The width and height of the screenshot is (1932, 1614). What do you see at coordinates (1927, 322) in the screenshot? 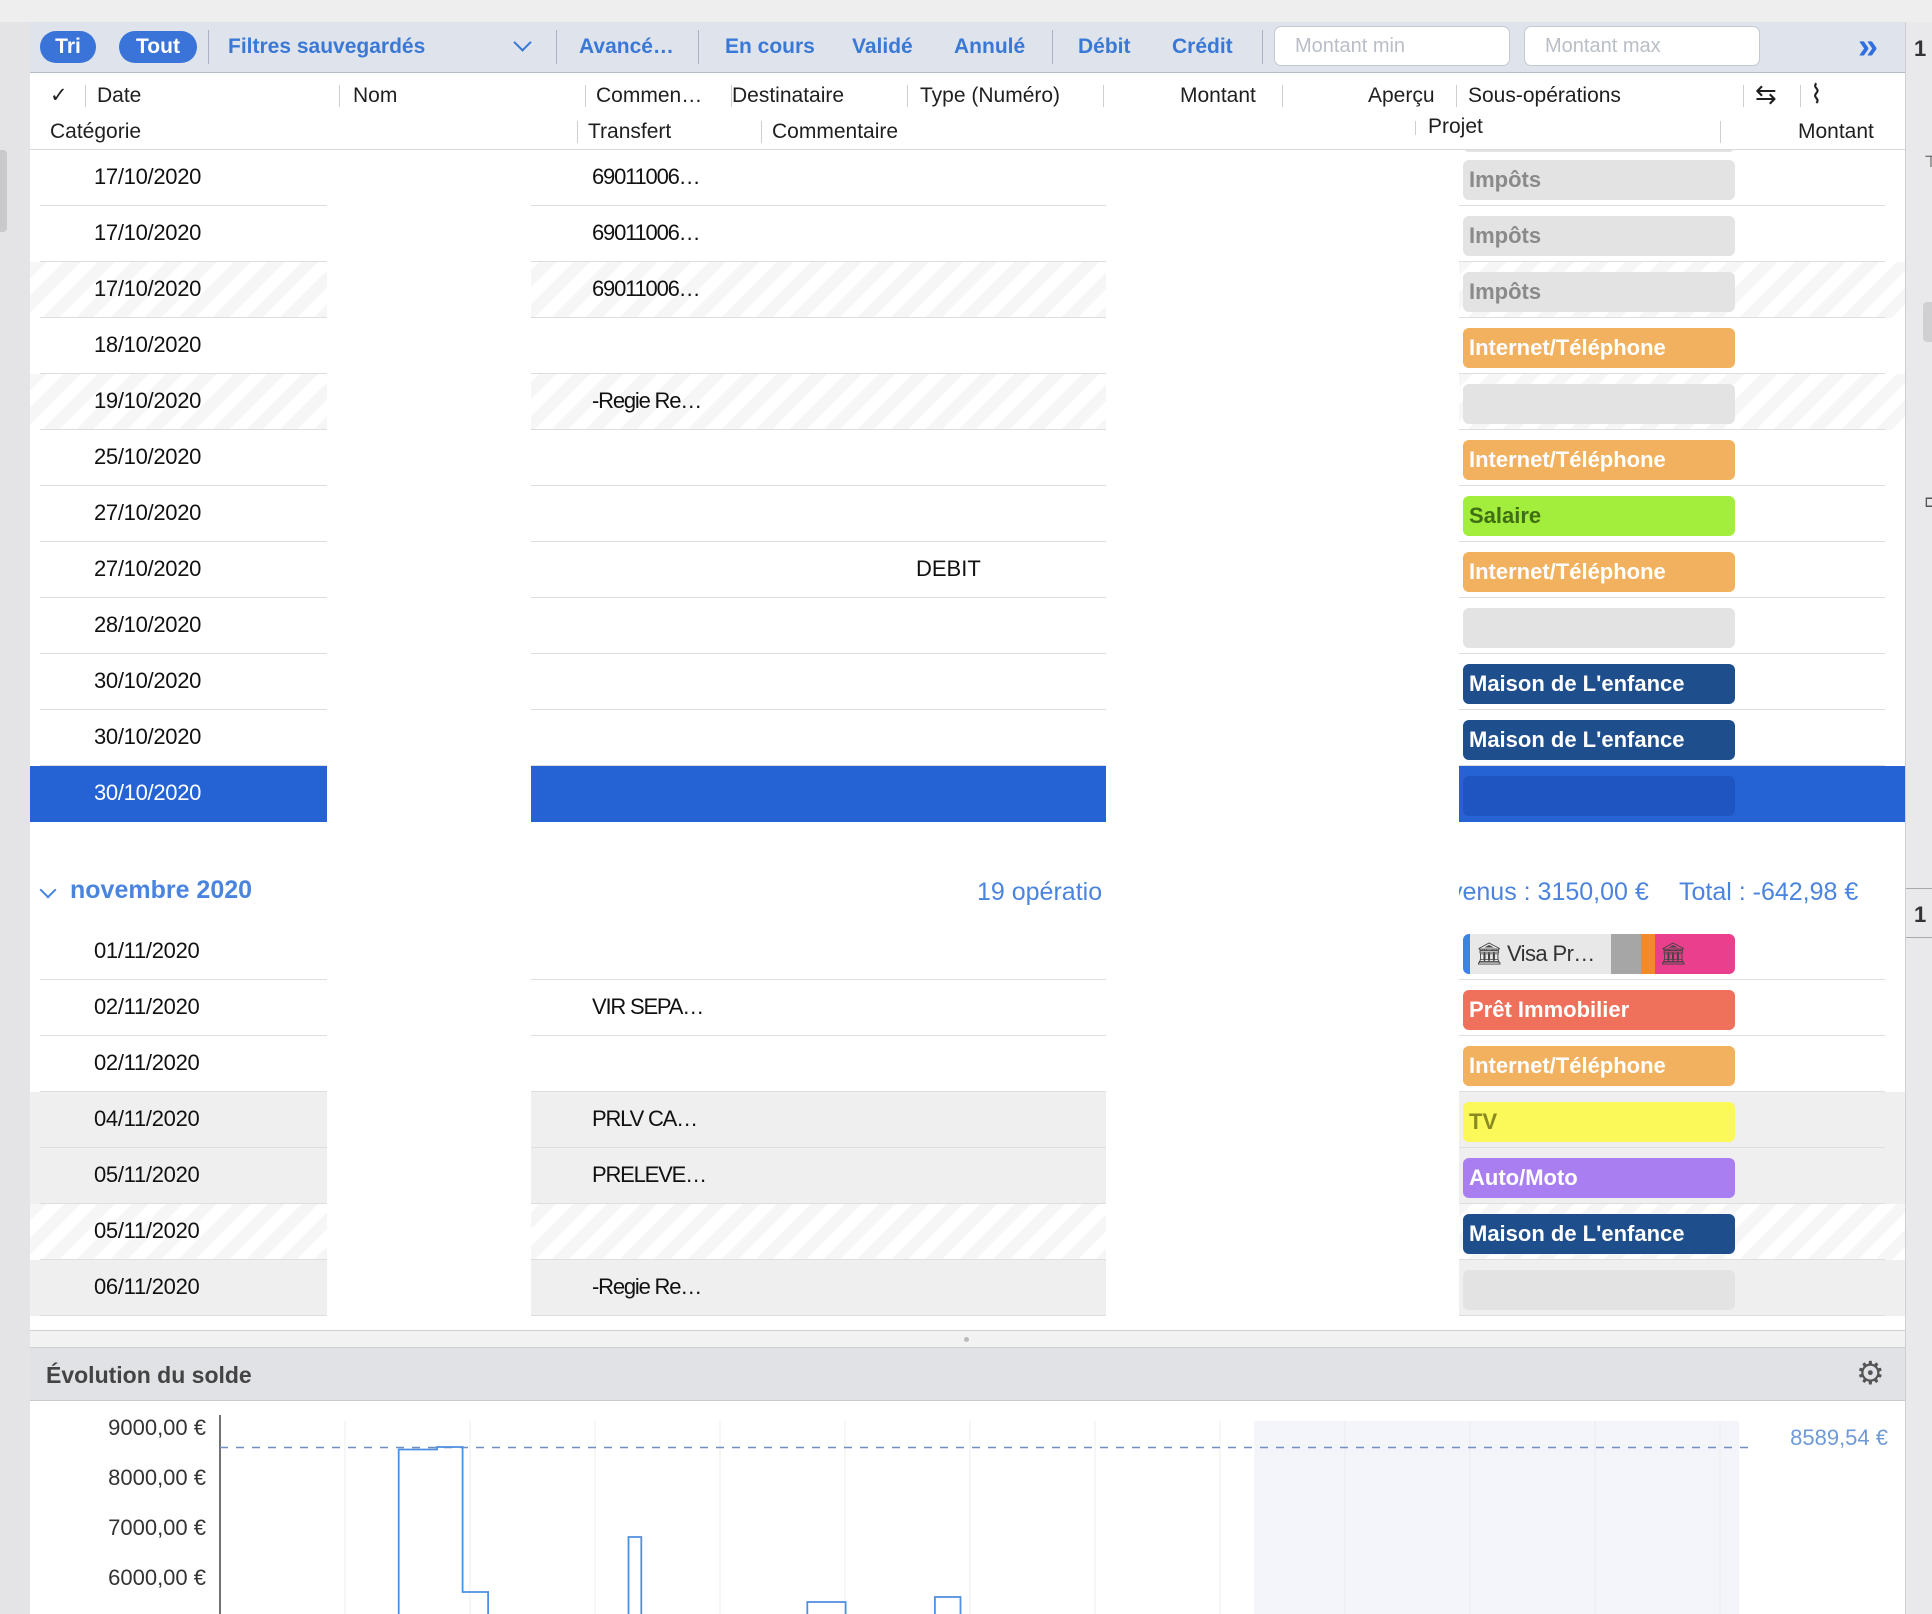
I see `right-edge-knob` at bounding box center [1927, 322].